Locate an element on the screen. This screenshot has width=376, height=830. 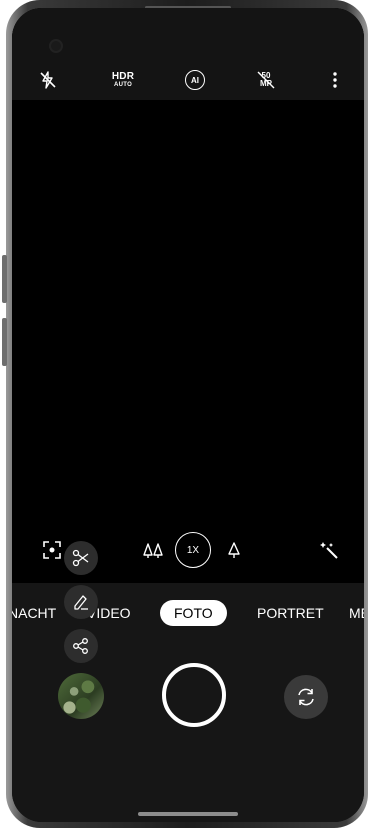
focus-scan-icon is located at coordinates (52, 550).